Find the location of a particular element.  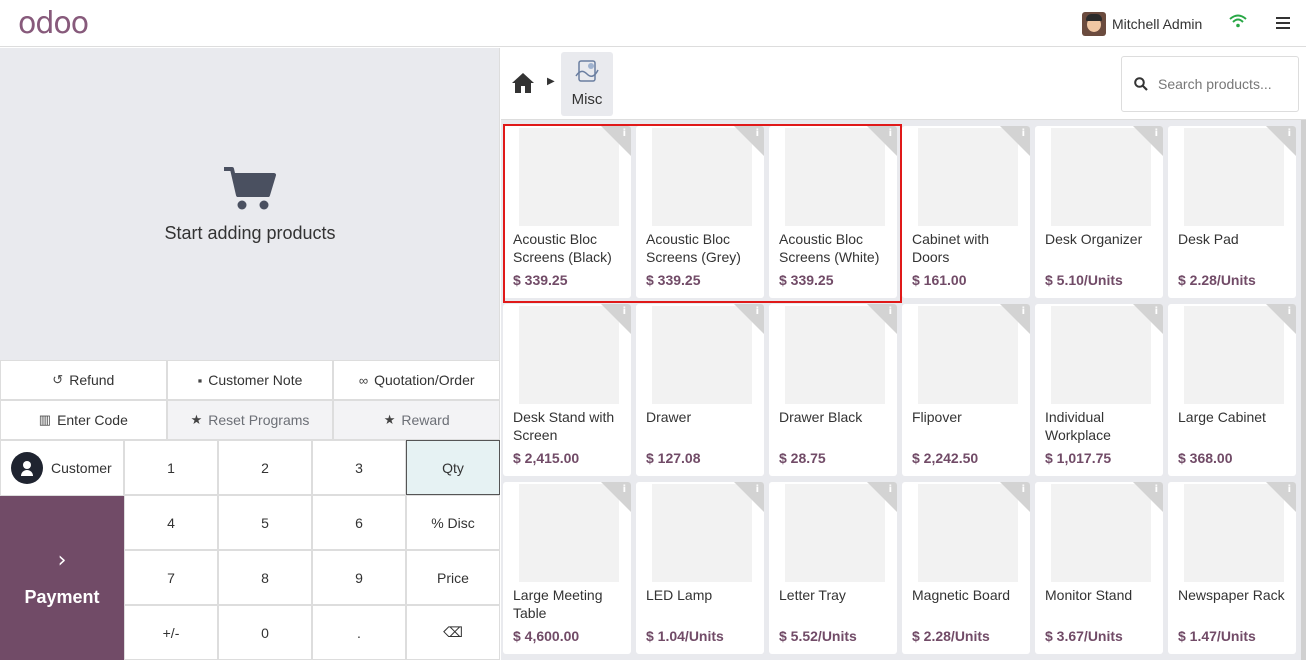

product-card: i Acoustic Bloc Screens (Black) $ 339.25 is located at coordinates (567, 212).